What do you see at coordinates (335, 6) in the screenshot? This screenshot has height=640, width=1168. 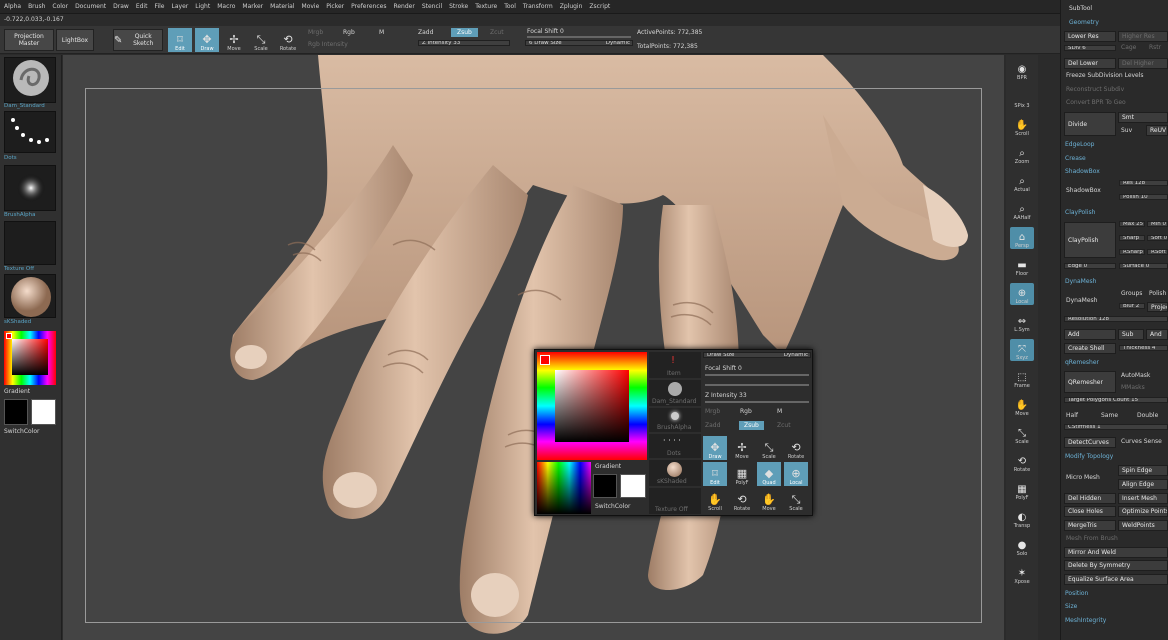 I see `menu-picker: Picker` at bounding box center [335, 6].